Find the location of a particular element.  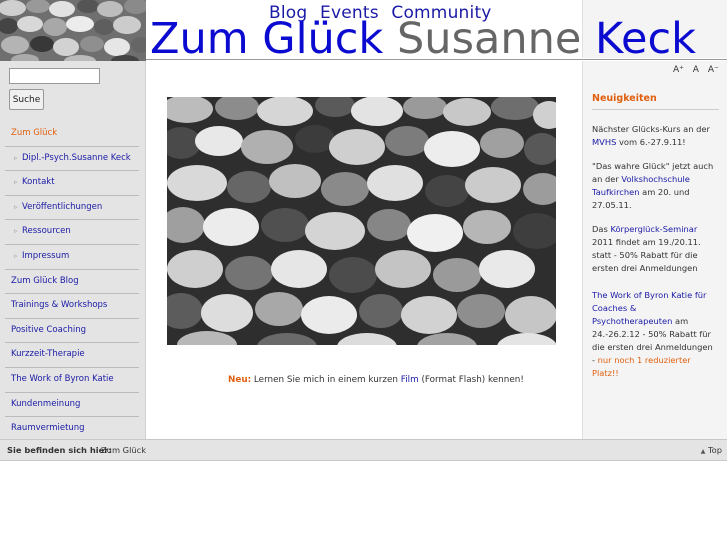

film-link: Film is located at coordinates (410, 380).